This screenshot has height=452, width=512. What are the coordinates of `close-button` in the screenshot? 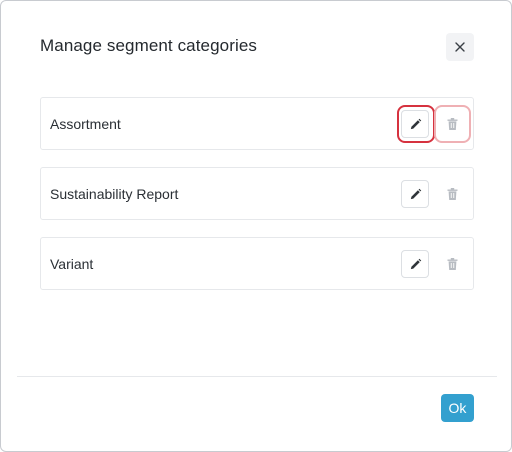 It's located at (460, 47).